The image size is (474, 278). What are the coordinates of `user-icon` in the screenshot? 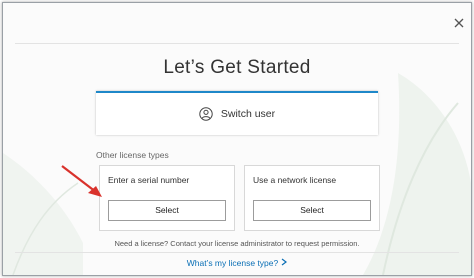 It's located at (206, 114).